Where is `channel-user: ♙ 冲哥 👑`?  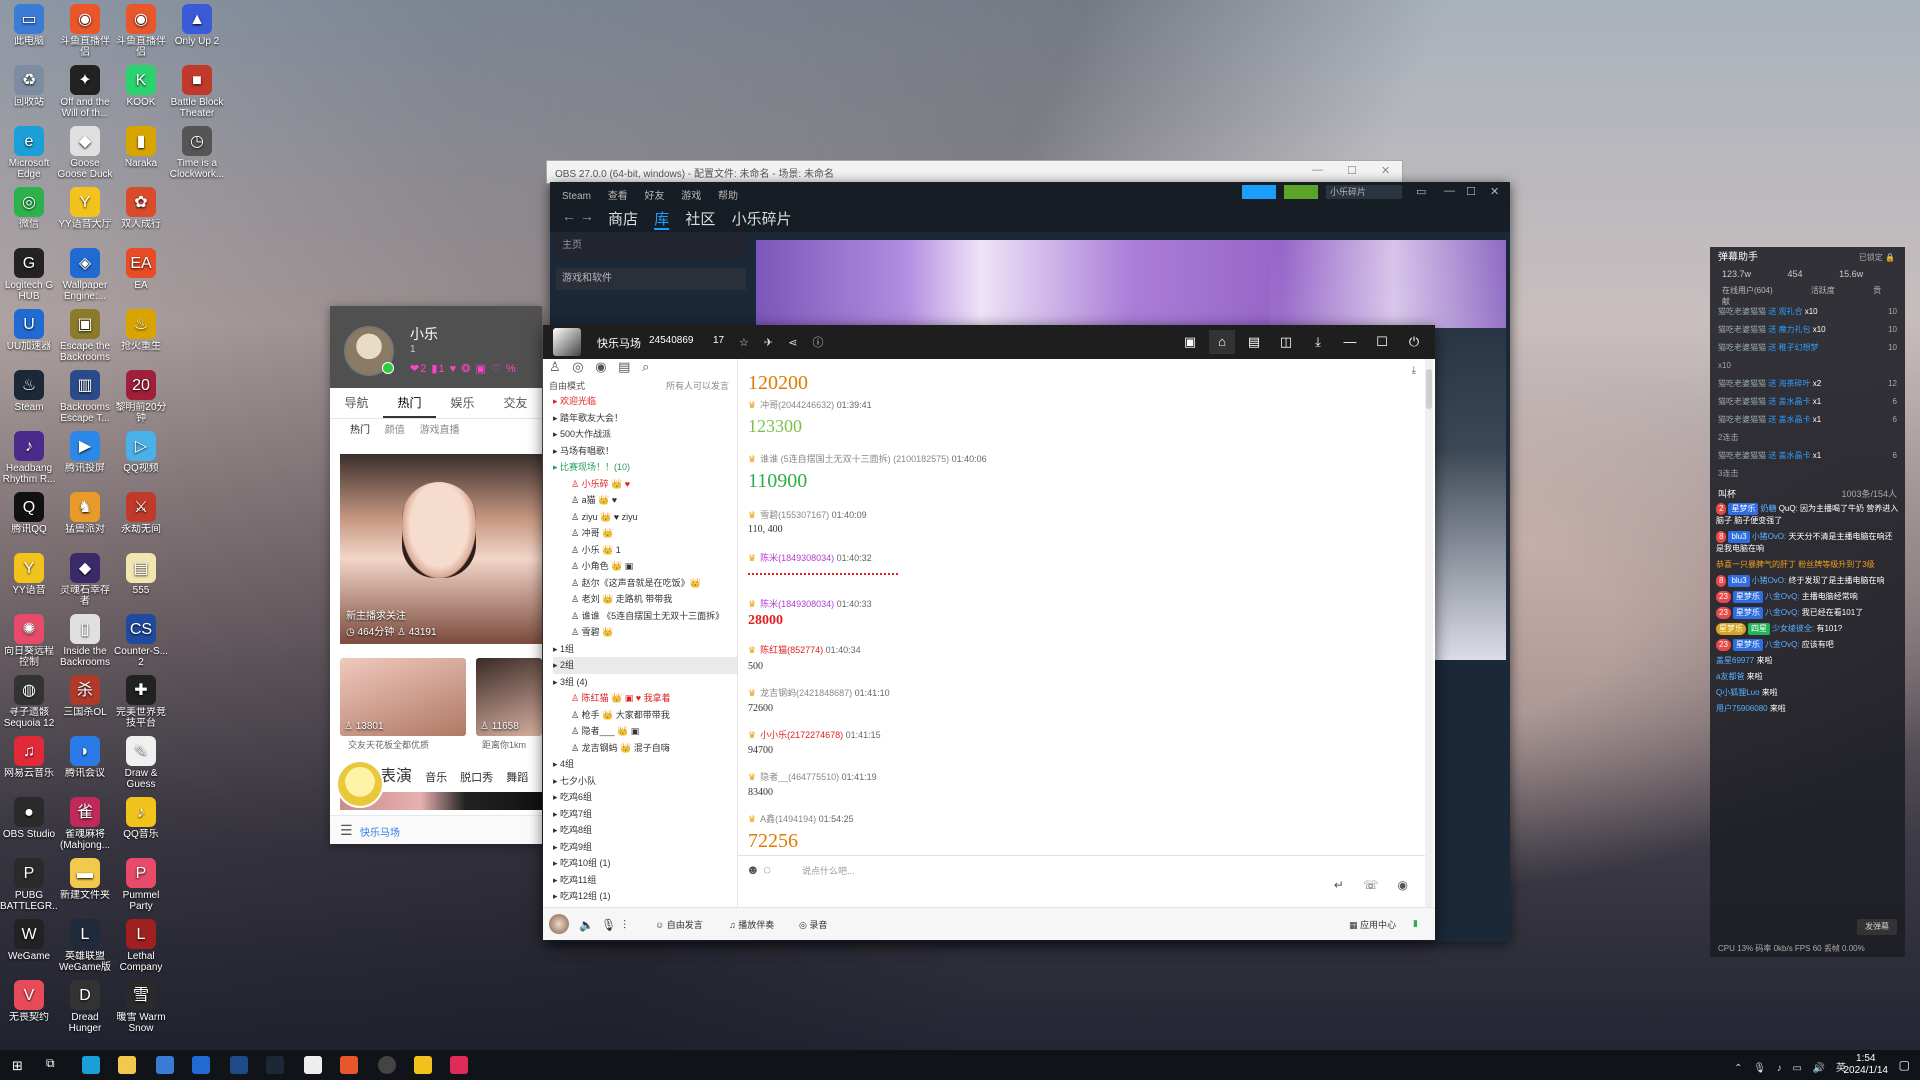 channel-user: ♙ 冲哥 👑 is located at coordinates (645, 533).